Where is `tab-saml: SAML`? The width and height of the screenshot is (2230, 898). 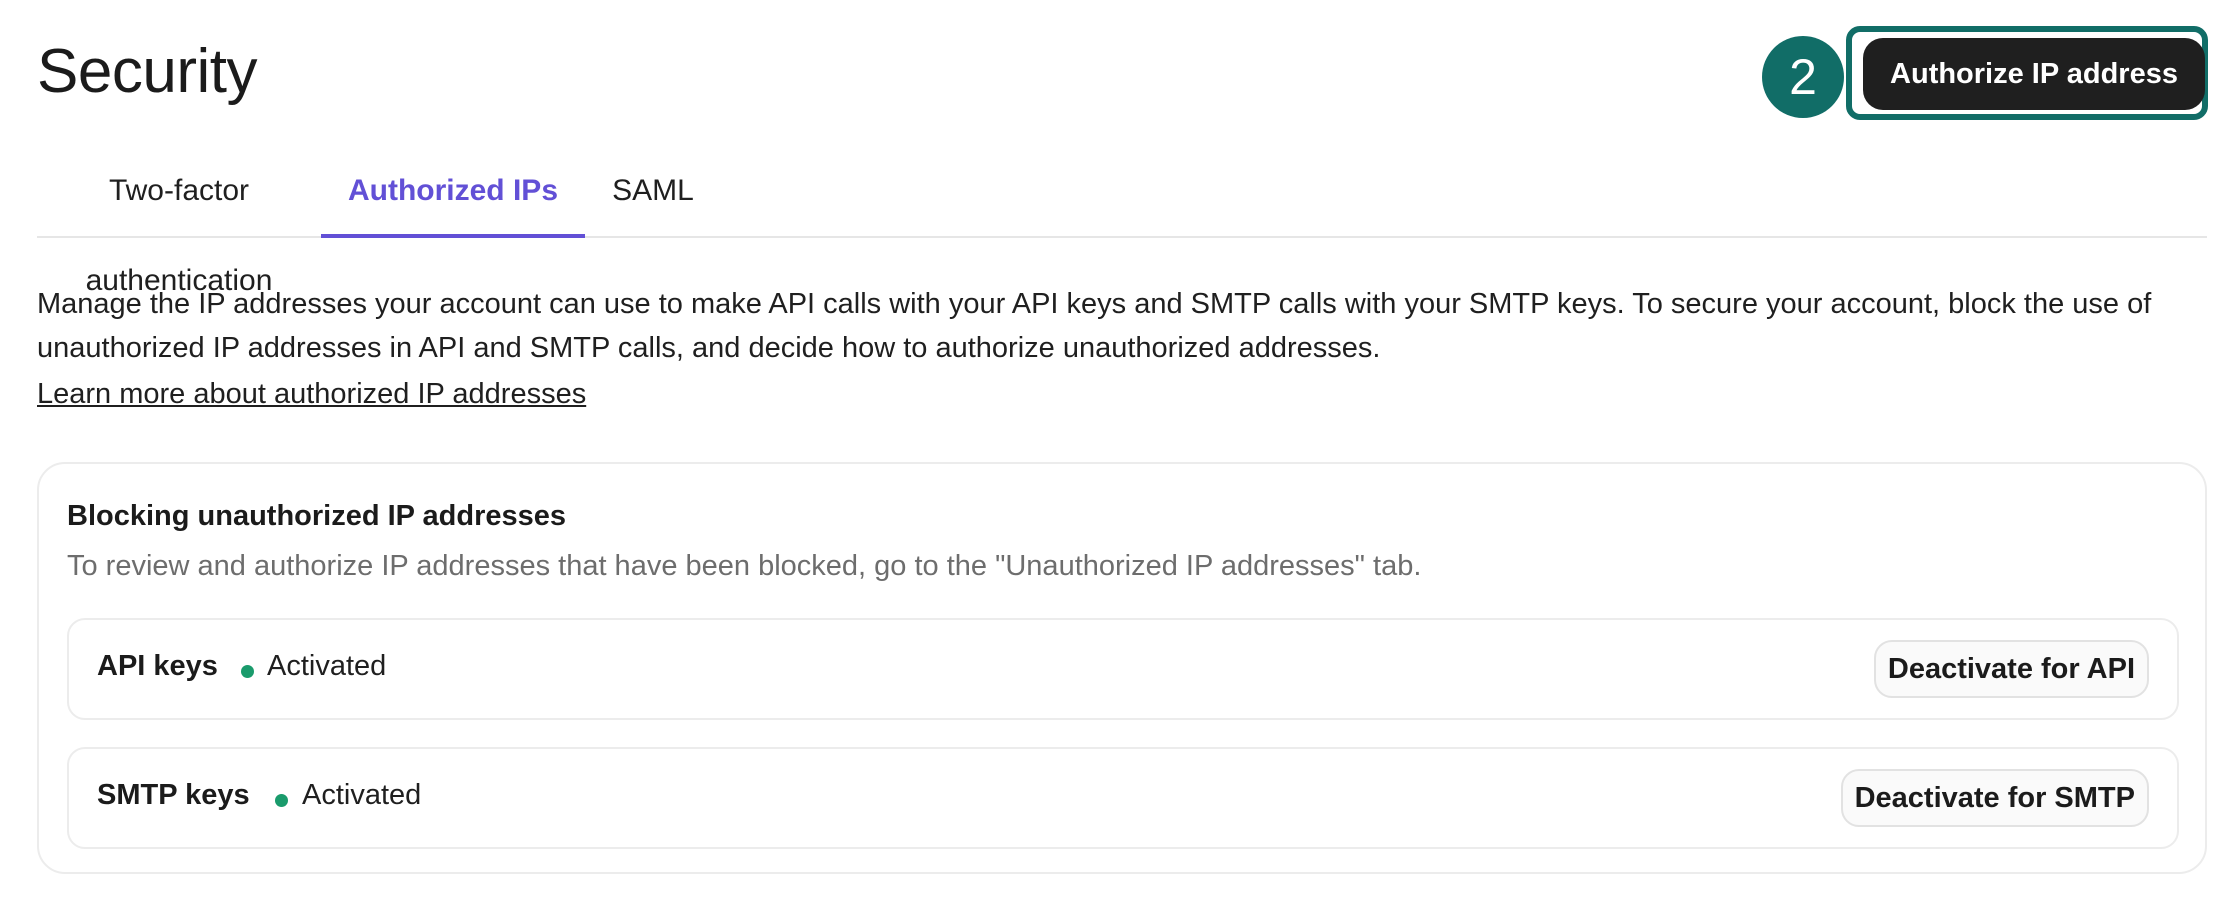
tab-saml: SAML is located at coordinates (653, 192).